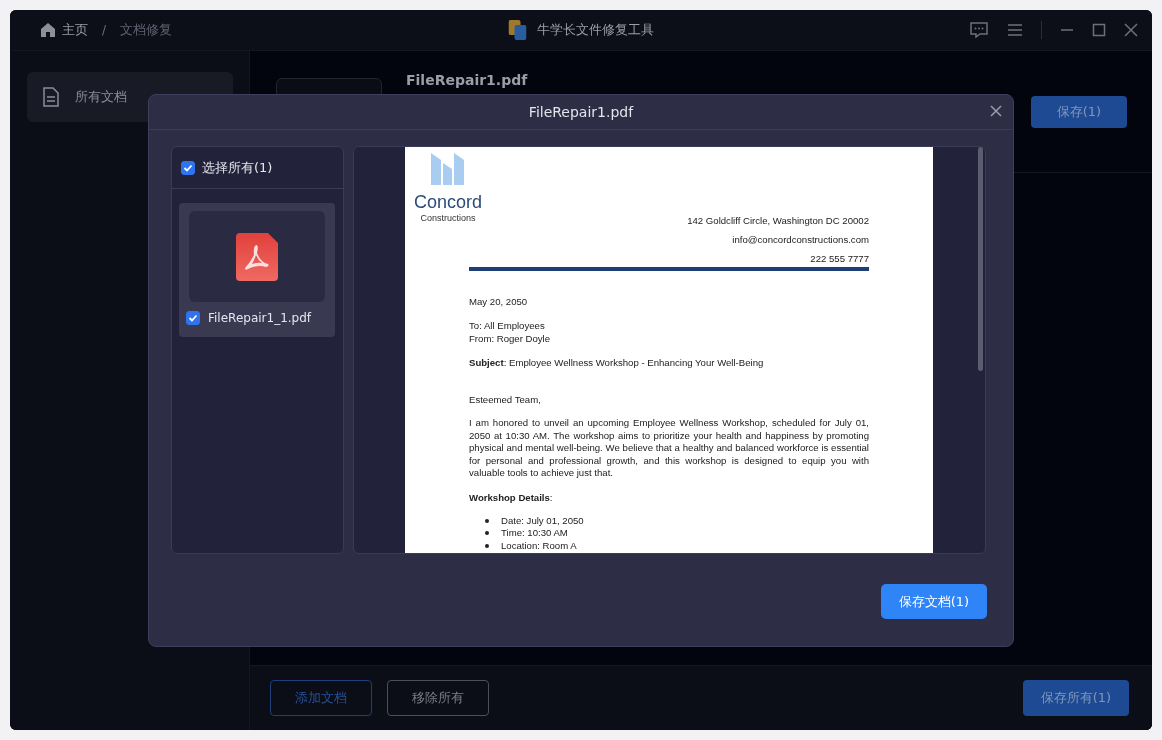  I want to click on pdf-icon, so click(257, 256).